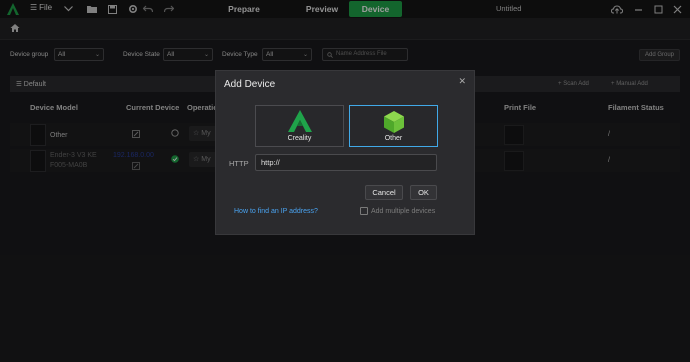 The image size is (690, 362). Describe the element at coordinates (403, 211) in the screenshot. I see `add-multiple-label: Add multiple devices` at that location.